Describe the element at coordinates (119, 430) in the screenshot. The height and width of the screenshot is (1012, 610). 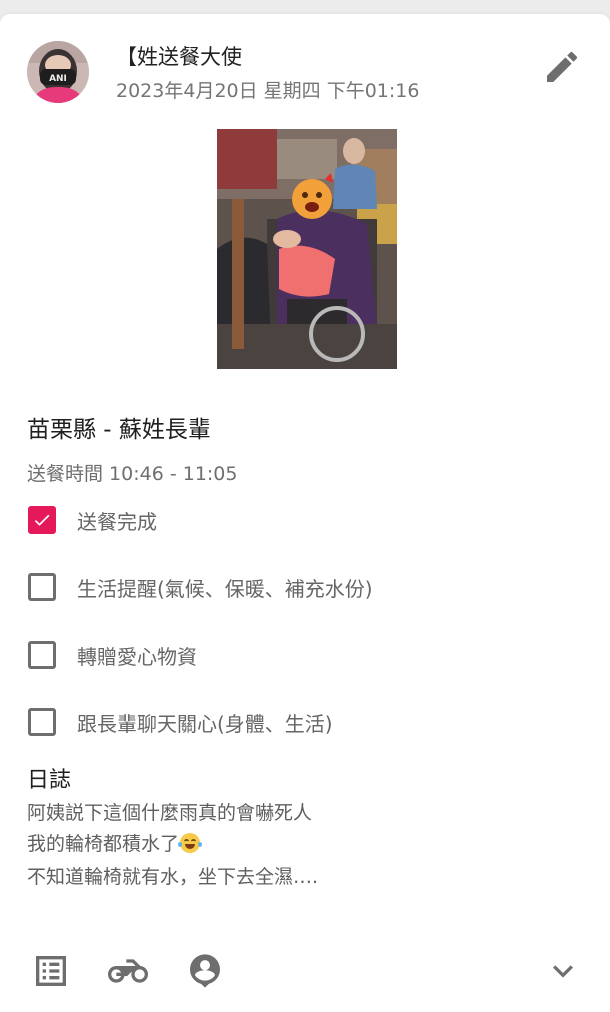
I see `location-title: 苗栗縣 - 蘇姓長輩` at that location.